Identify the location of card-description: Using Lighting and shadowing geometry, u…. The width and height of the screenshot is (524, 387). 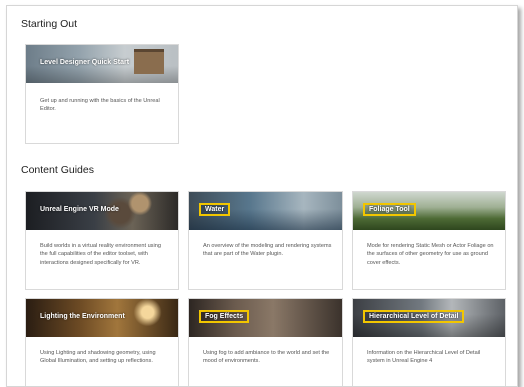
(98, 357).